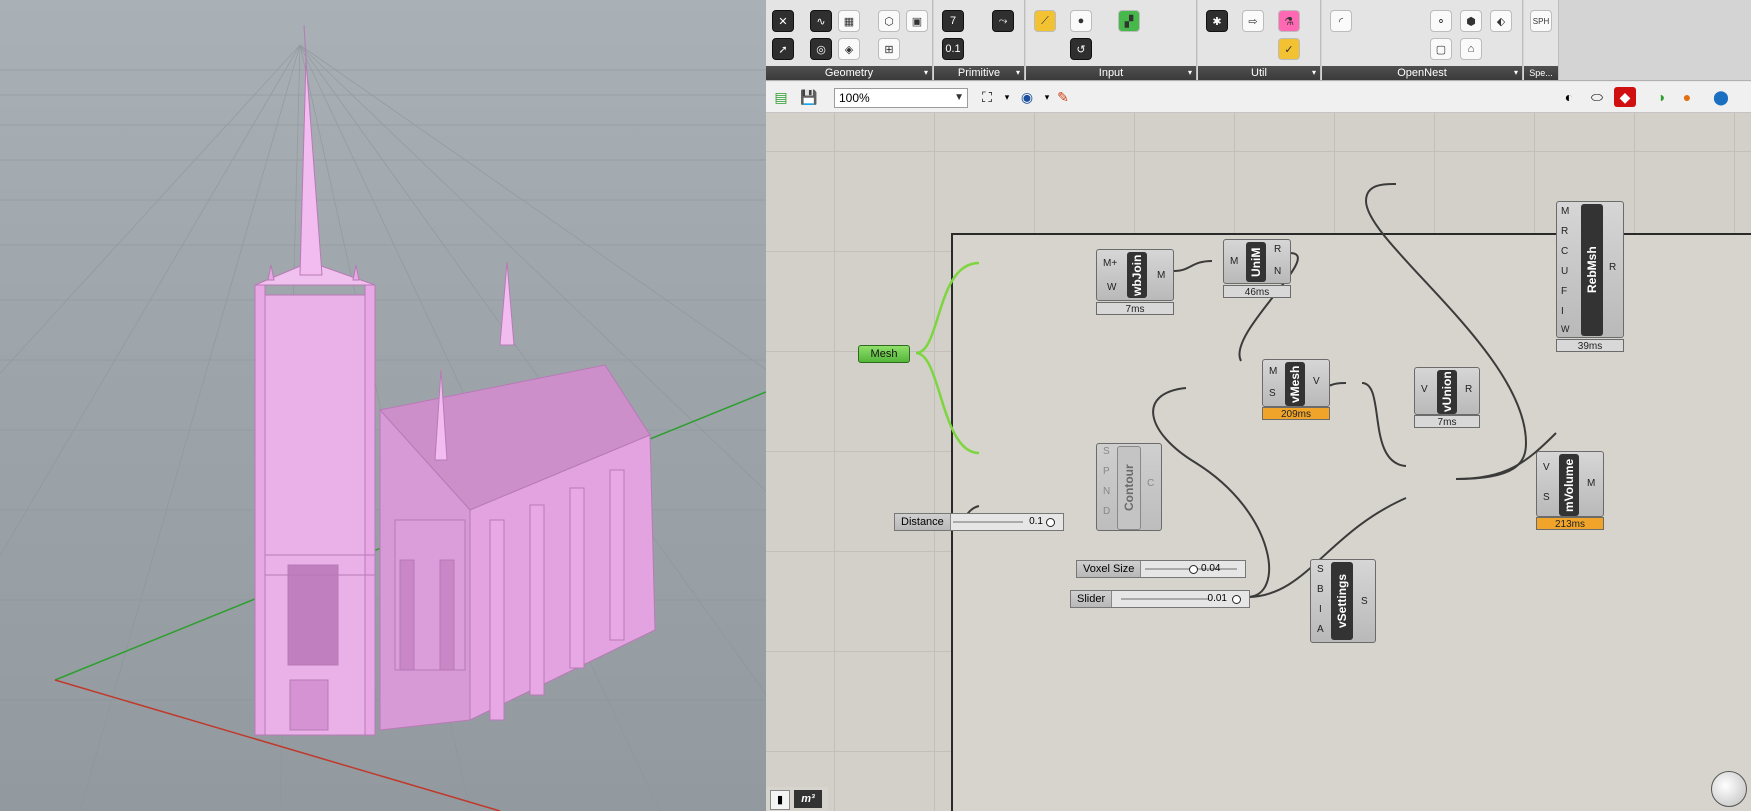 The width and height of the screenshot is (1751, 811). Describe the element at coordinates (1289, 21) in the screenshot. I see `flask-icon: ⚗` at that location.